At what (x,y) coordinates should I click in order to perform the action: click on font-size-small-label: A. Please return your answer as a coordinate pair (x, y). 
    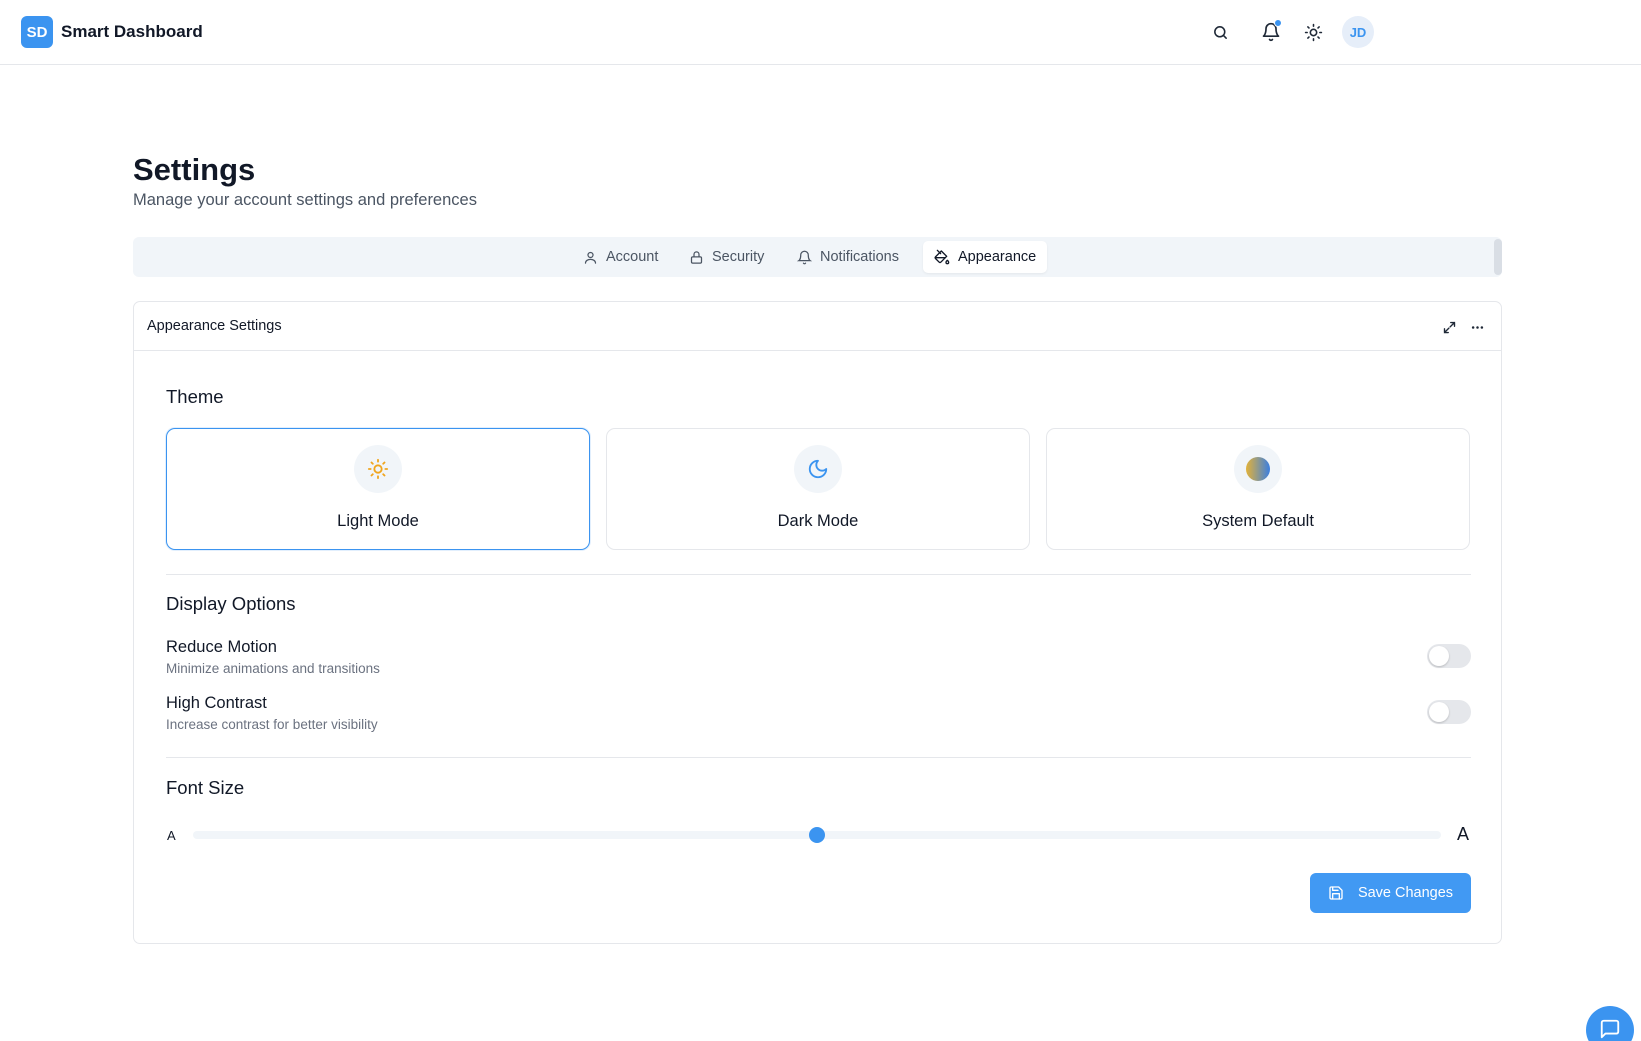
    Looking at the image, I should click on (171, 835).